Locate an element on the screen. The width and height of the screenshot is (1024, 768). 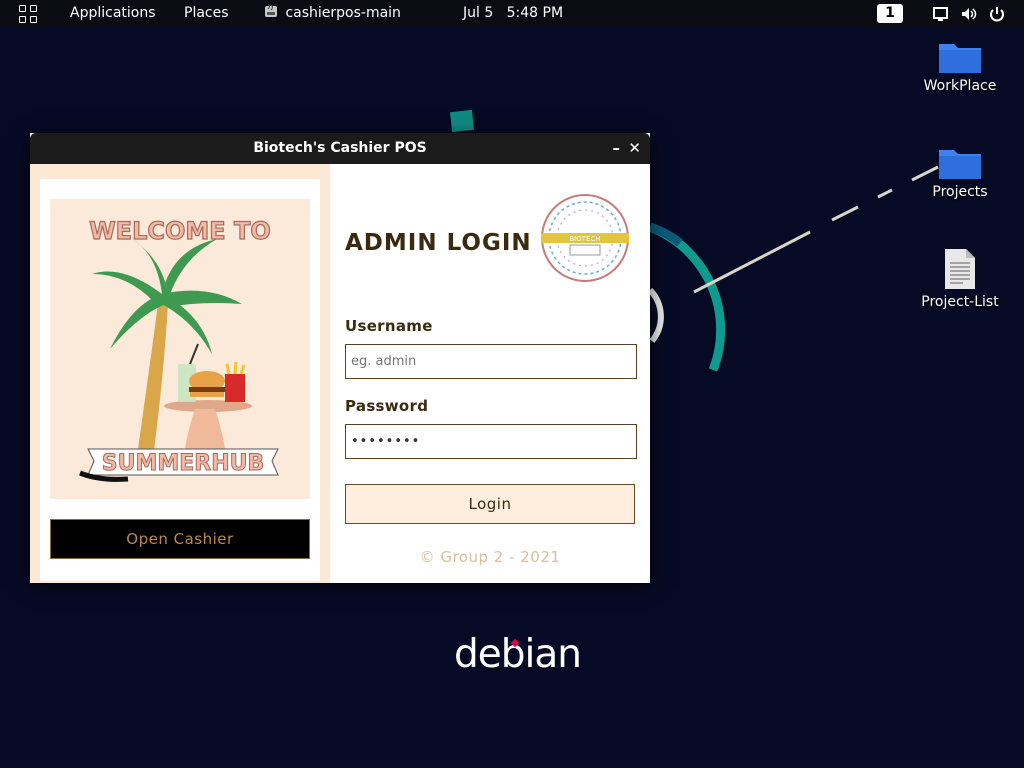
window-title: Biotech's Cashier POS is located at coordinates (340, 148).